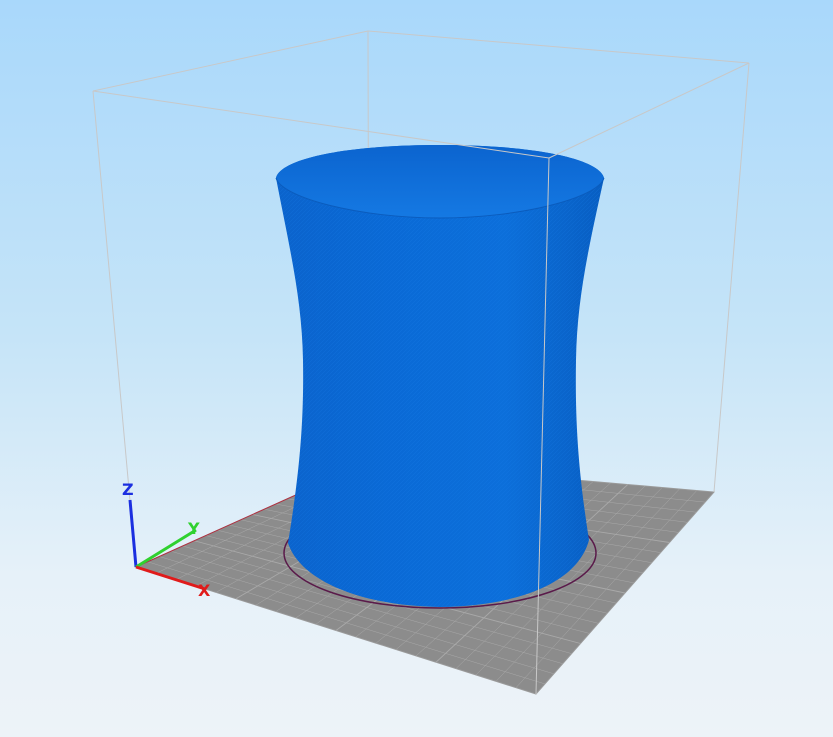 This screenshot has height=737, width=833. What do you see at coordinates (204, 590) in the screenshot?
I see `x-axis-label: X` at bounding box center [204, 590].